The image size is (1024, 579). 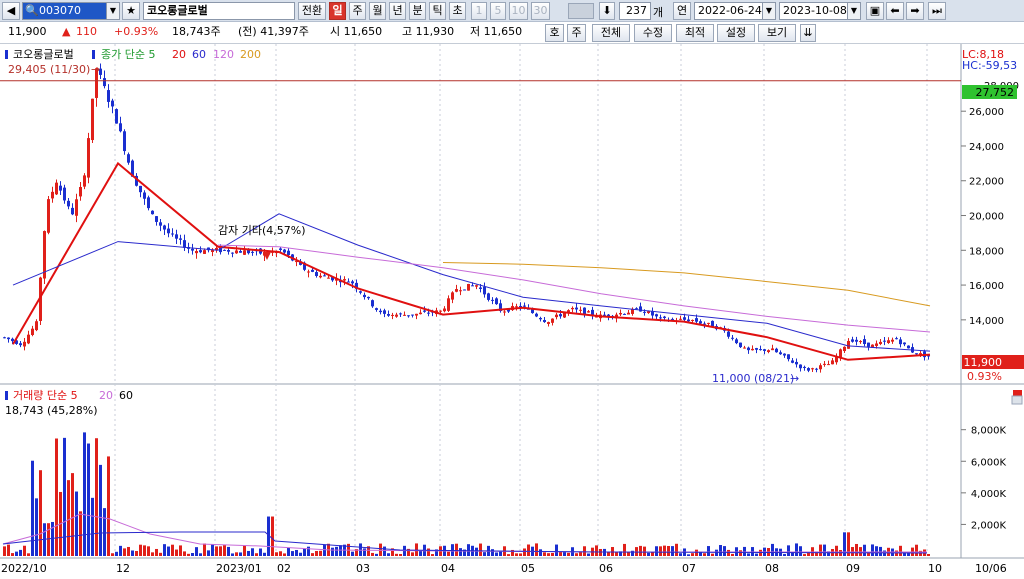 What do you see at coordinates (417, 11) in the screenshot?
I see `period-button: 분` at bounding box center [417, 11].